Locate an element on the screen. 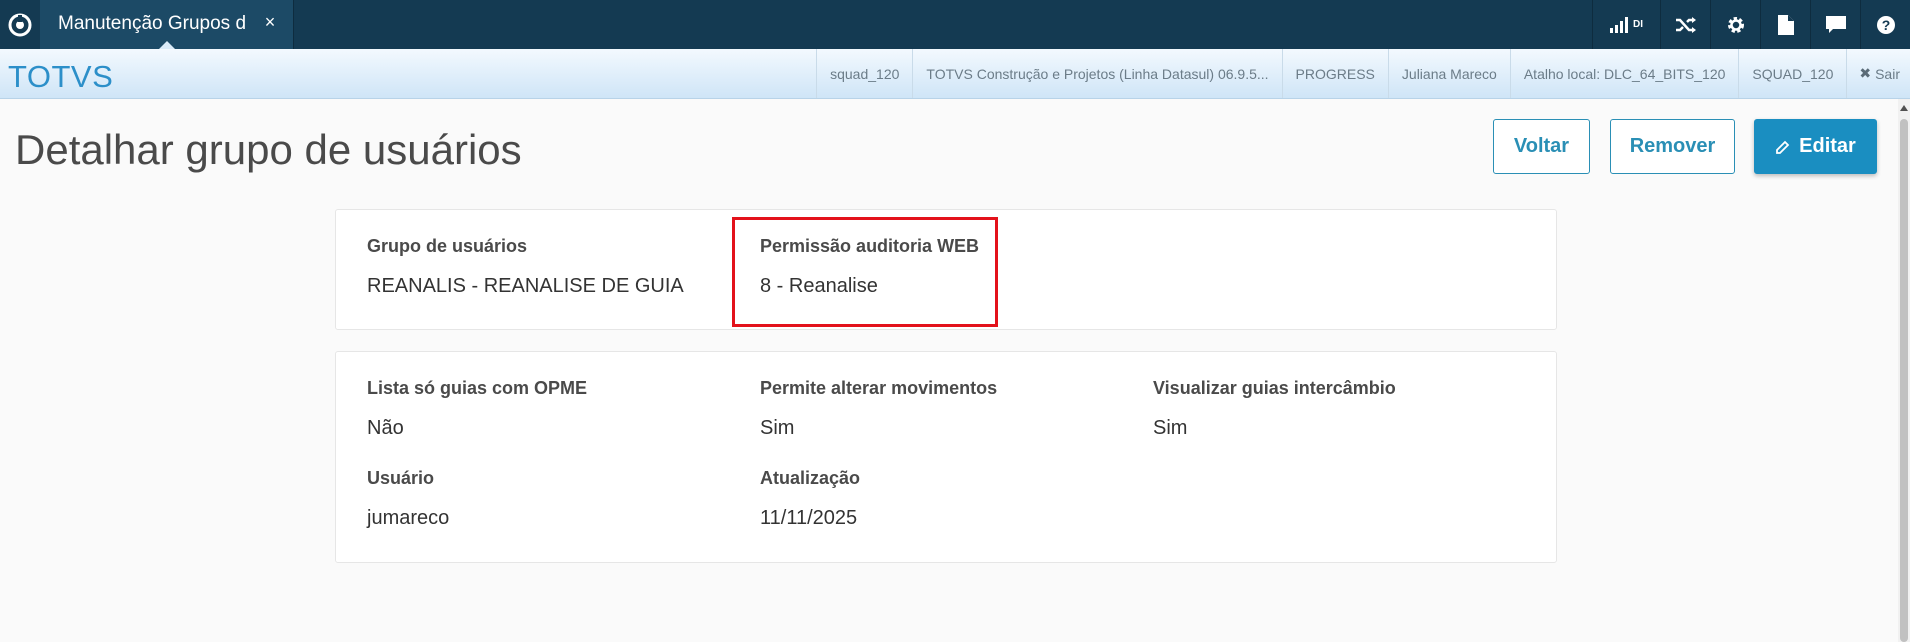 This screenshot has height=642, width=1910. logout-label: Sair is located at coordinates (1887, 73).